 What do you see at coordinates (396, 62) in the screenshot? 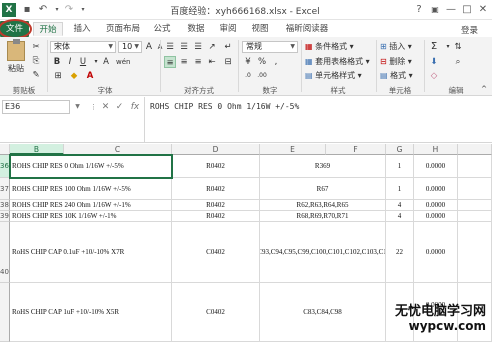
I see `delete-cells-button: ⊟ 删除 ▾` at bounding box center [396, 62].